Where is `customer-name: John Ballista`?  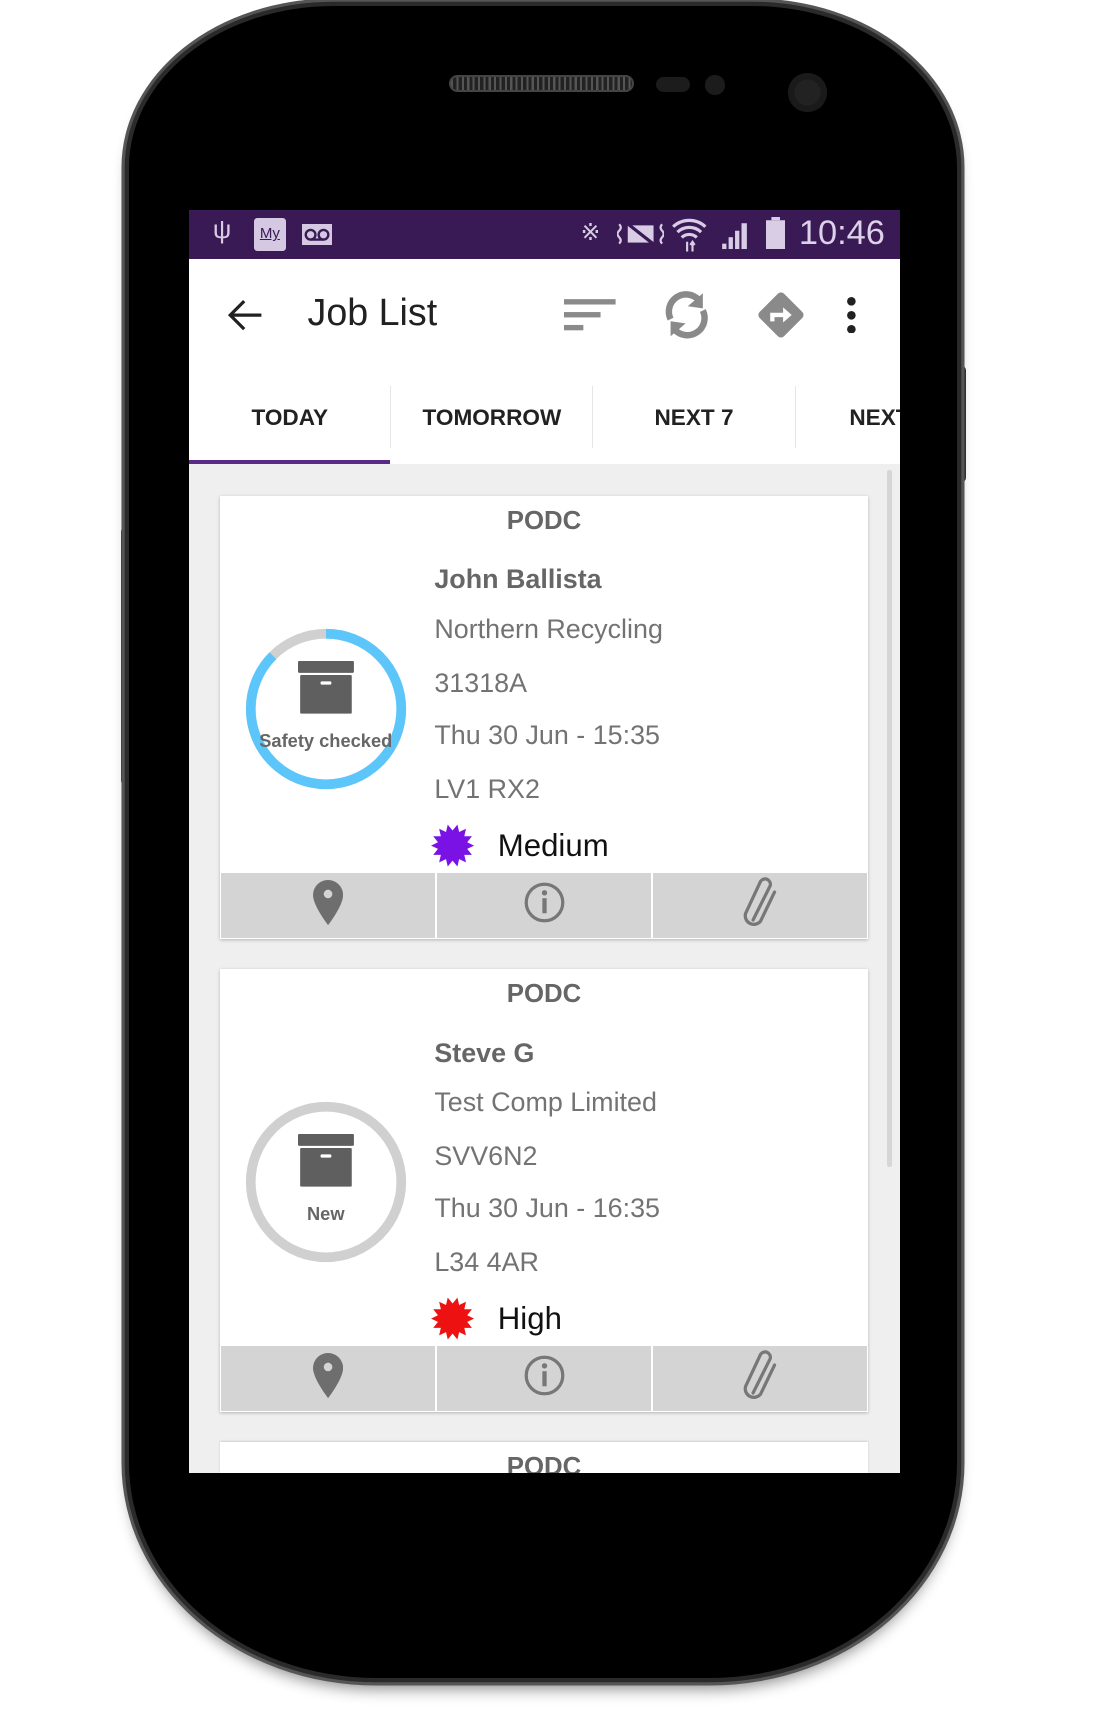 customer-name: John Ballista is located at coordinates (518, 579).